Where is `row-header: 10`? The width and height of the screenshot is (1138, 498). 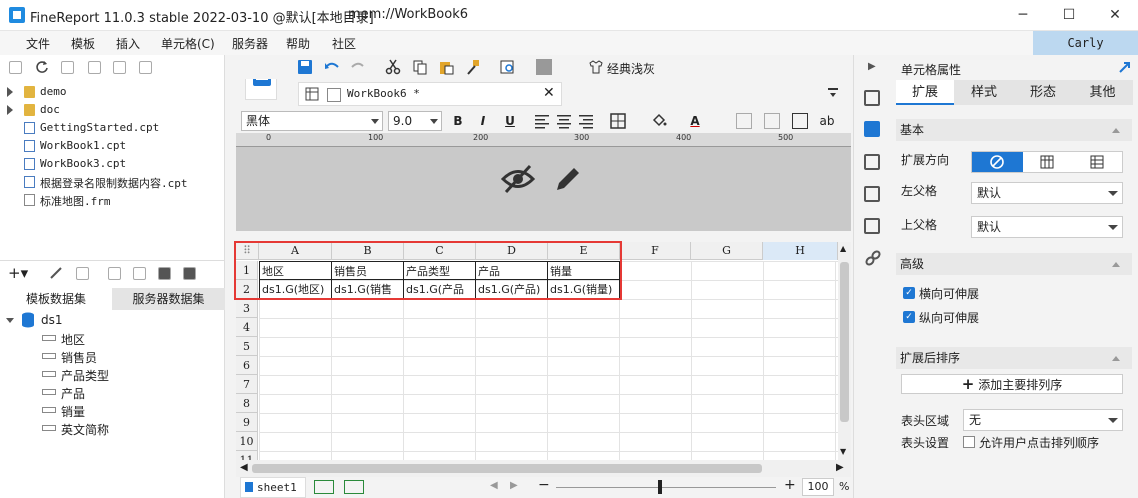 row-header: 10 is located at coordinates (247, 441).